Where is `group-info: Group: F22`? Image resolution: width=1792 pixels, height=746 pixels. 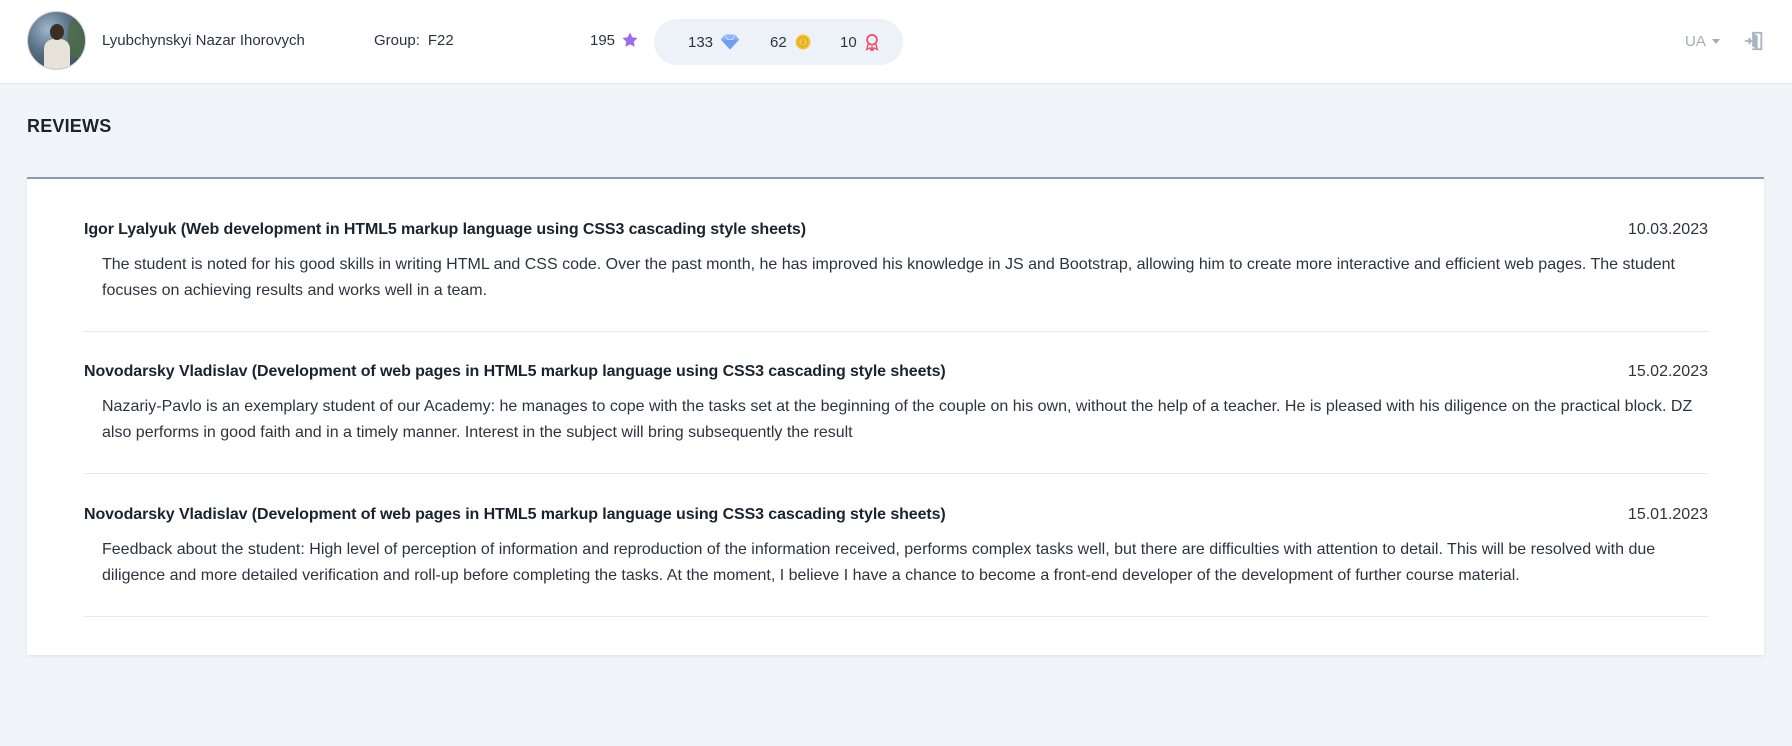
group-info: Group: F22 is located at coordinates (414, 40).